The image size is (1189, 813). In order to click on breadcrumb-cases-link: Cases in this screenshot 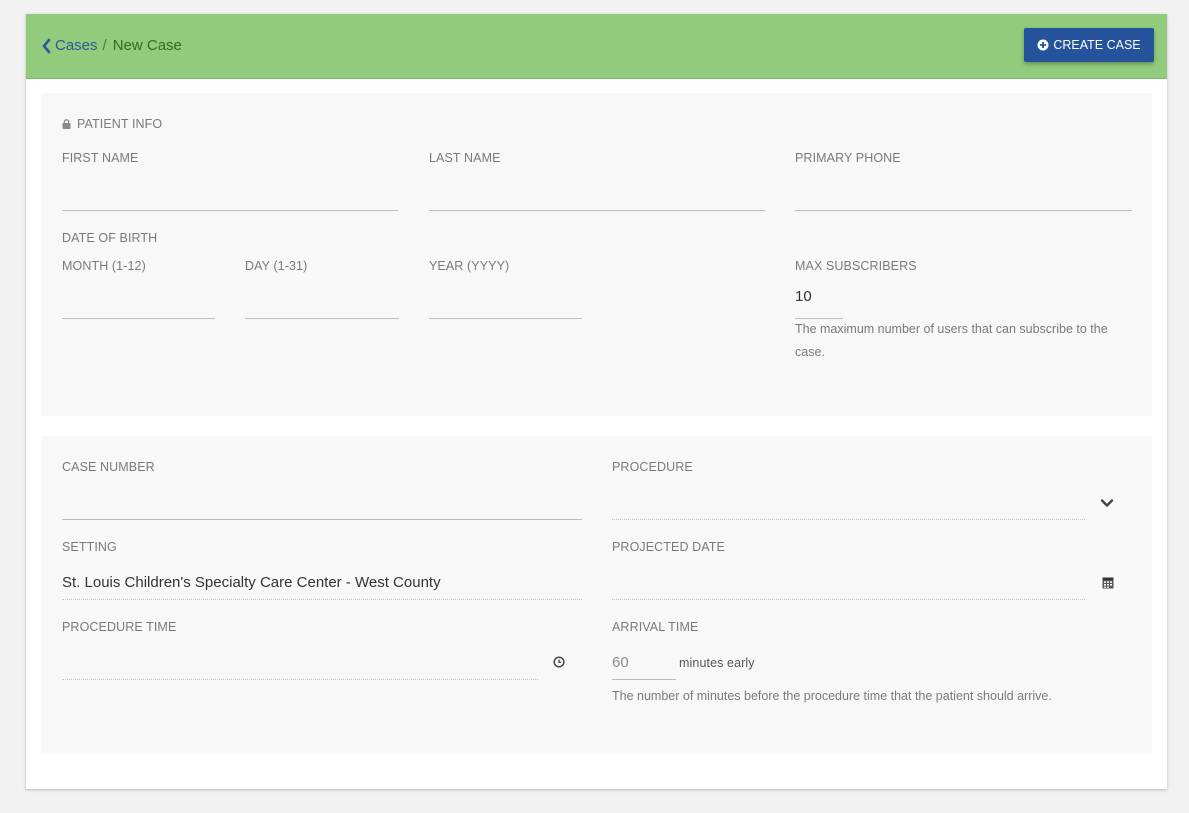, I will do `click(69, 45)`.